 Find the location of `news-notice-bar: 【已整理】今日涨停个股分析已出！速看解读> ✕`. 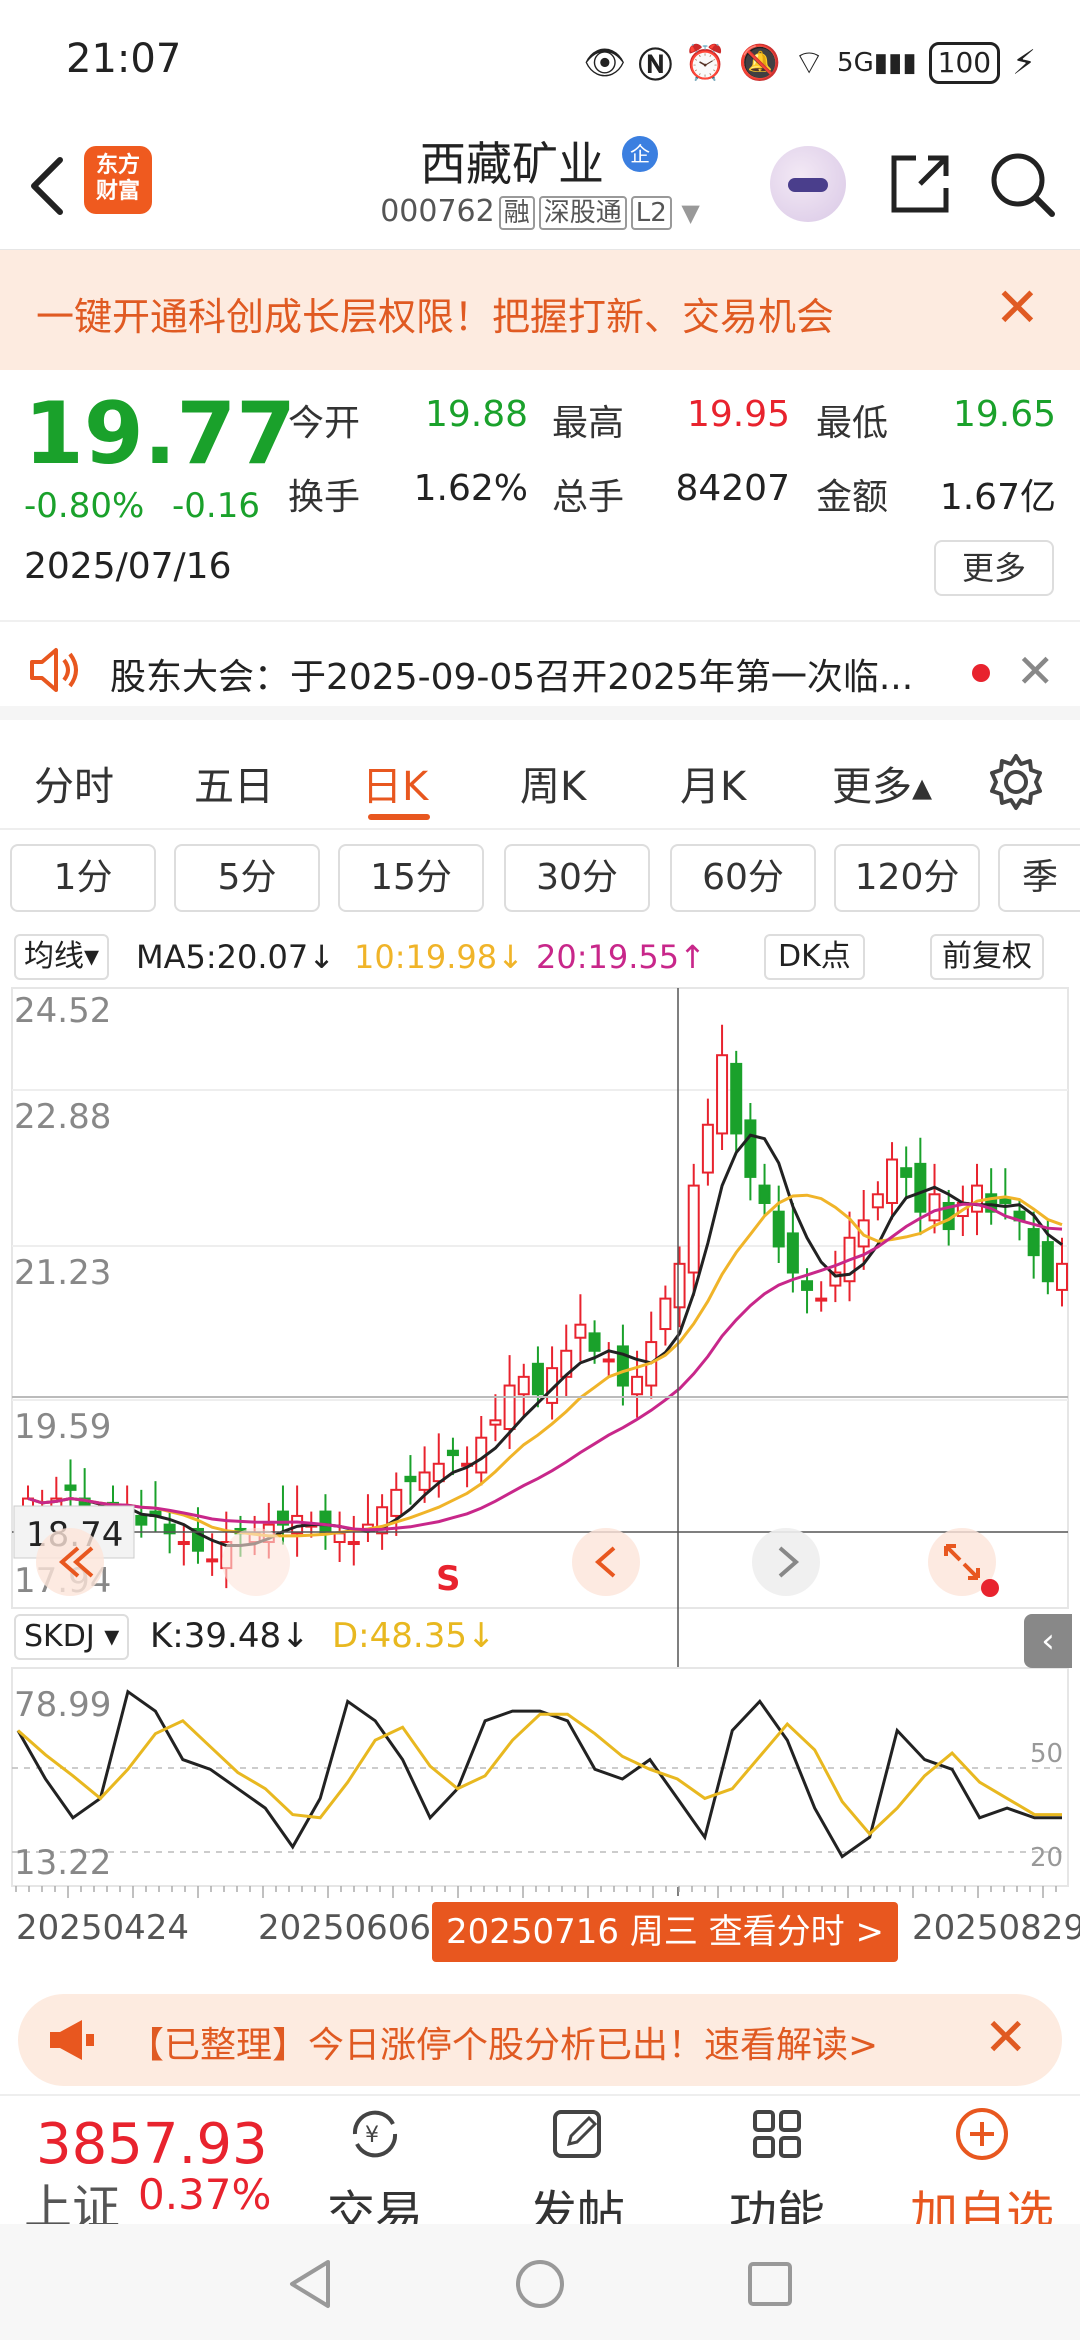

news-notice-bar: 【已整理】今日涨停个股分析已出！速看解读> ✕ is located at coordinates (540, 2040).